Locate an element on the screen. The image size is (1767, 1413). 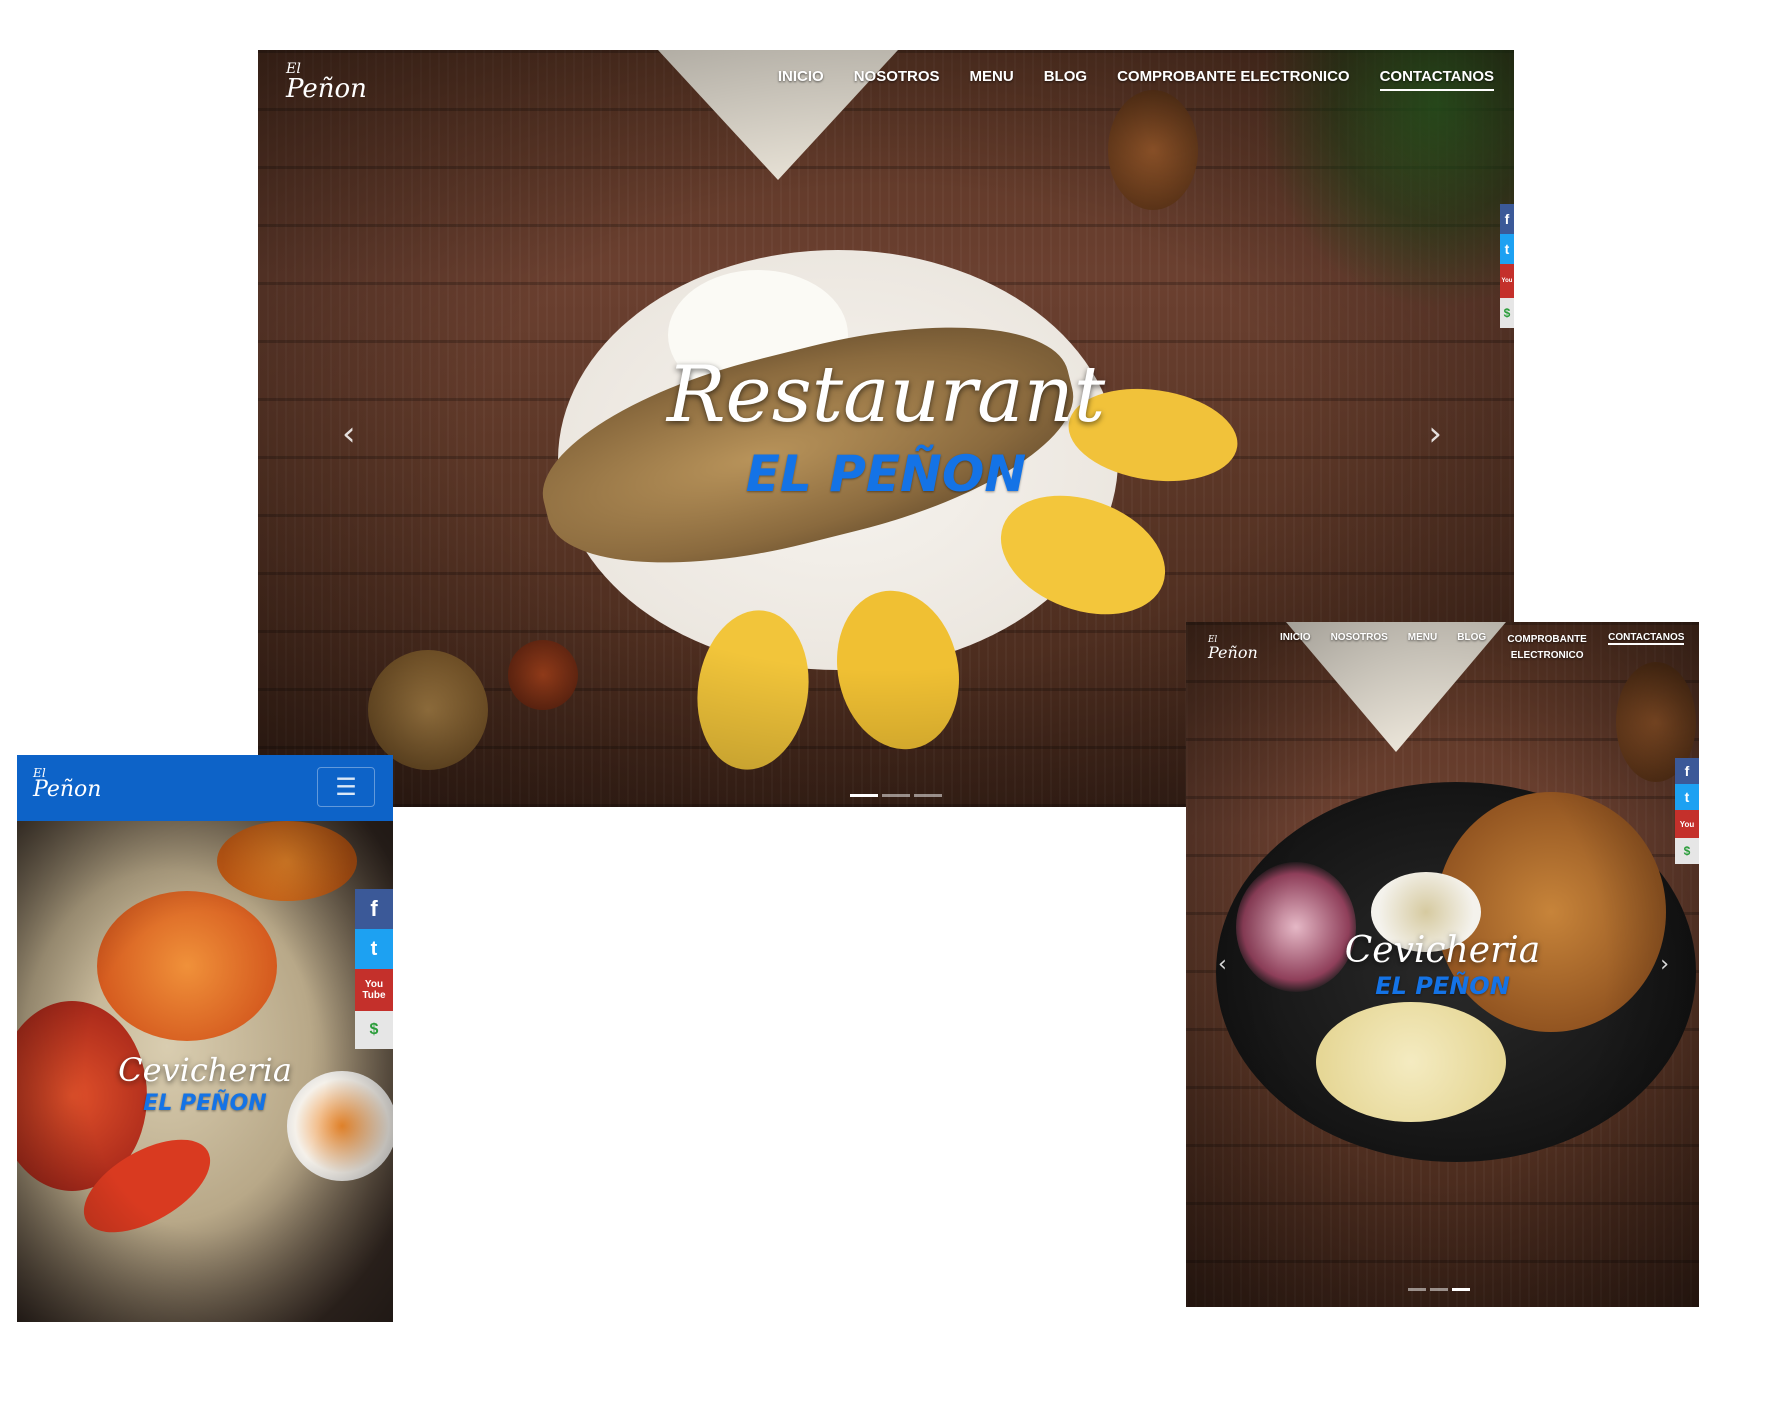
mobile-hero: Cevicheria EL PEÑON f t You Tube $ is located at coordinates (205, 1071).